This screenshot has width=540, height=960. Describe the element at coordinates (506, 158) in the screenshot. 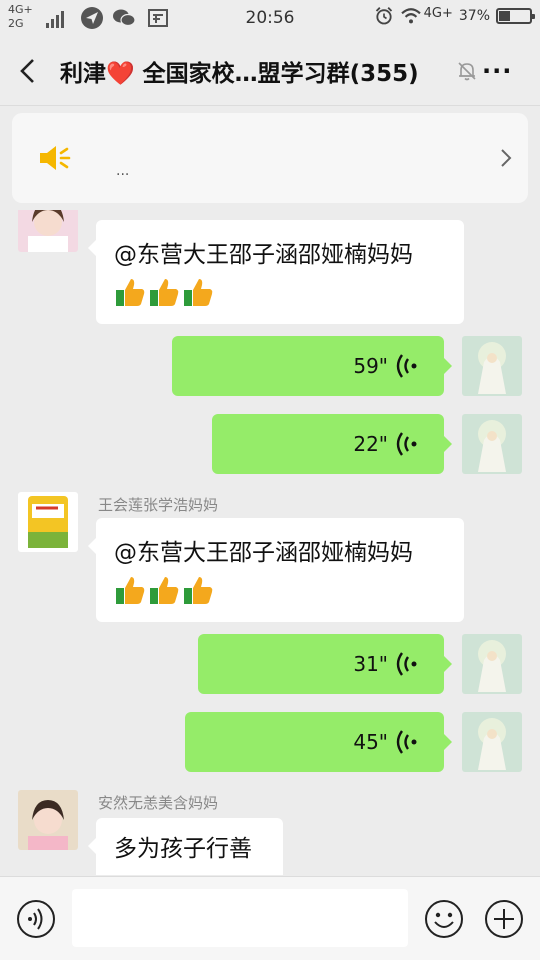

I see `chevron-right-icon` at that location.